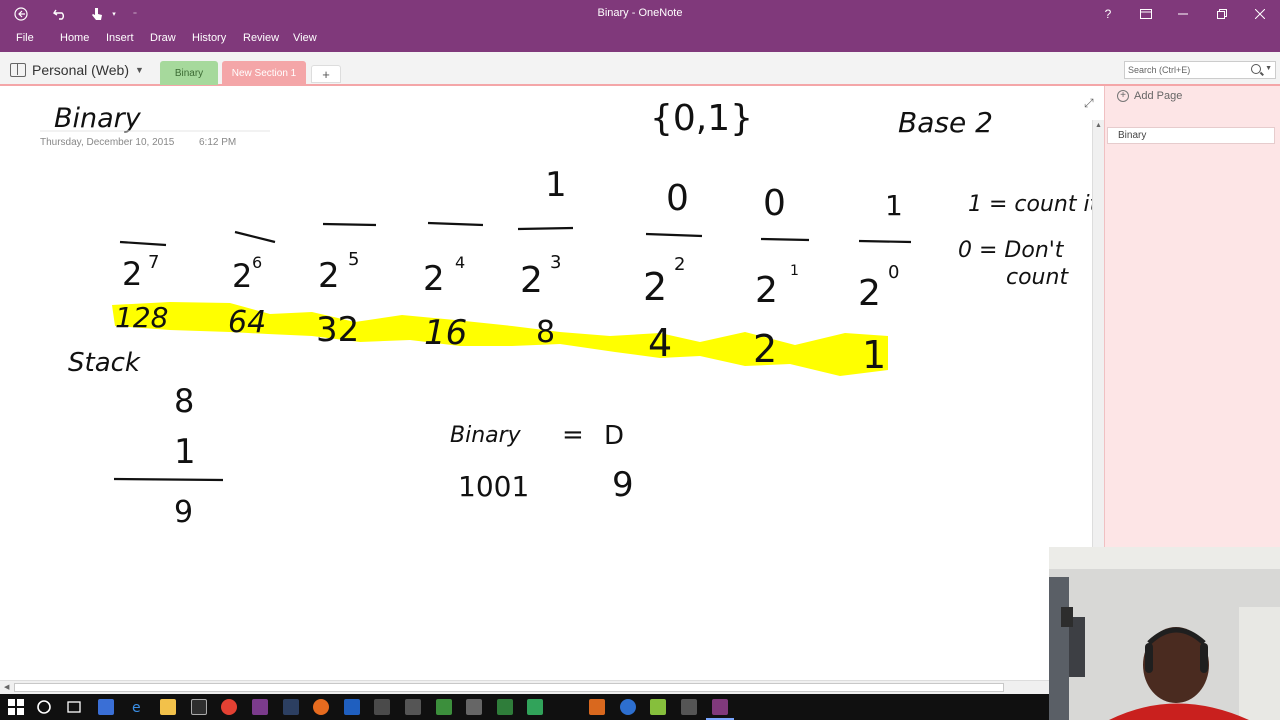 The image size is (1280, 720). Describe the element at coordinates (185, 452) in the screenshot. I see `stack-mid: 1` at that location.